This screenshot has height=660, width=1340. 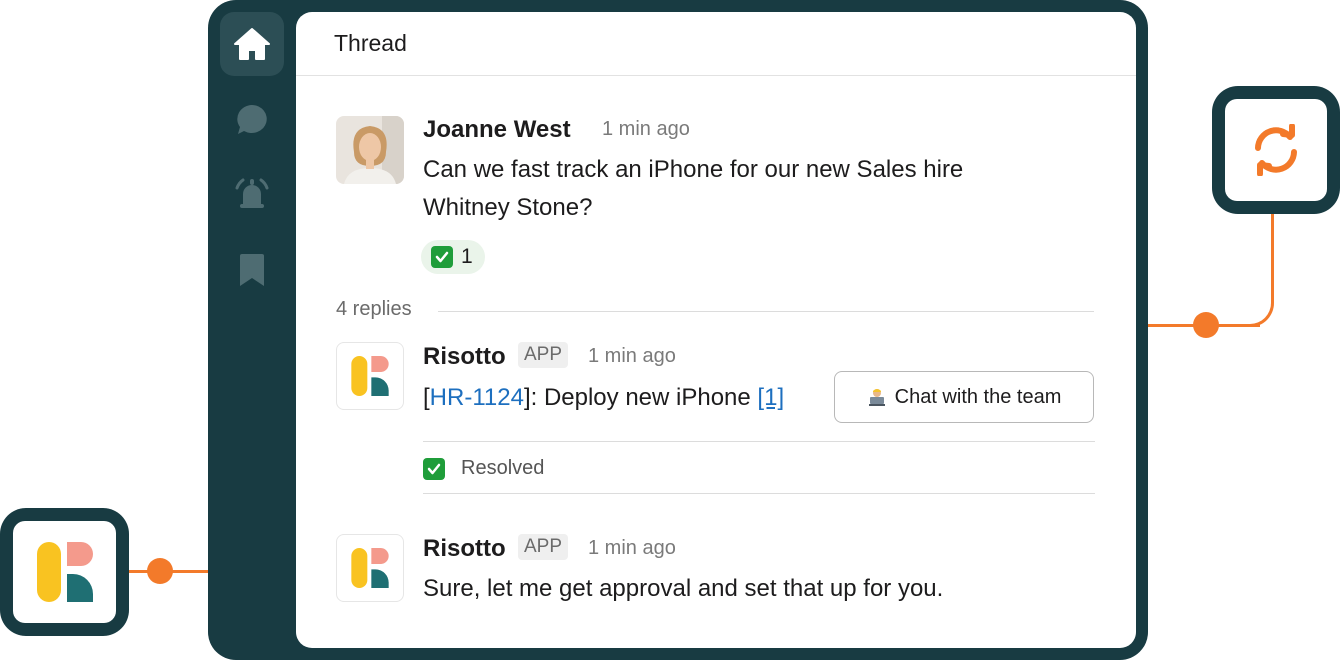 I want to click on chat-with-team-label: Chat with the team, so click(x=978, y=396).